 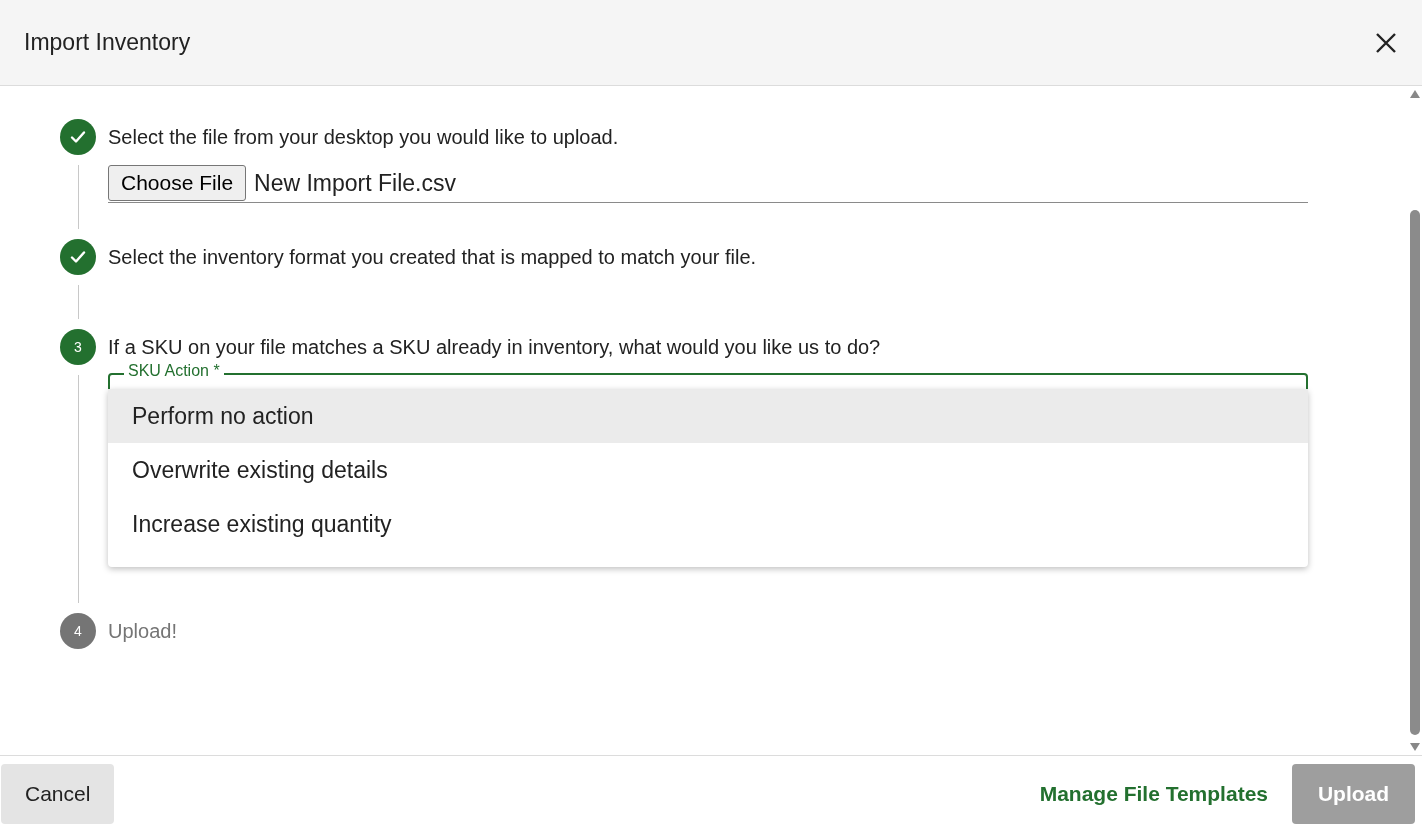 What do you see at coordinates (708, 524) in the screenshot?
I see `dropdown-option: Increase existing quantity` at bounding box center [708, 524].